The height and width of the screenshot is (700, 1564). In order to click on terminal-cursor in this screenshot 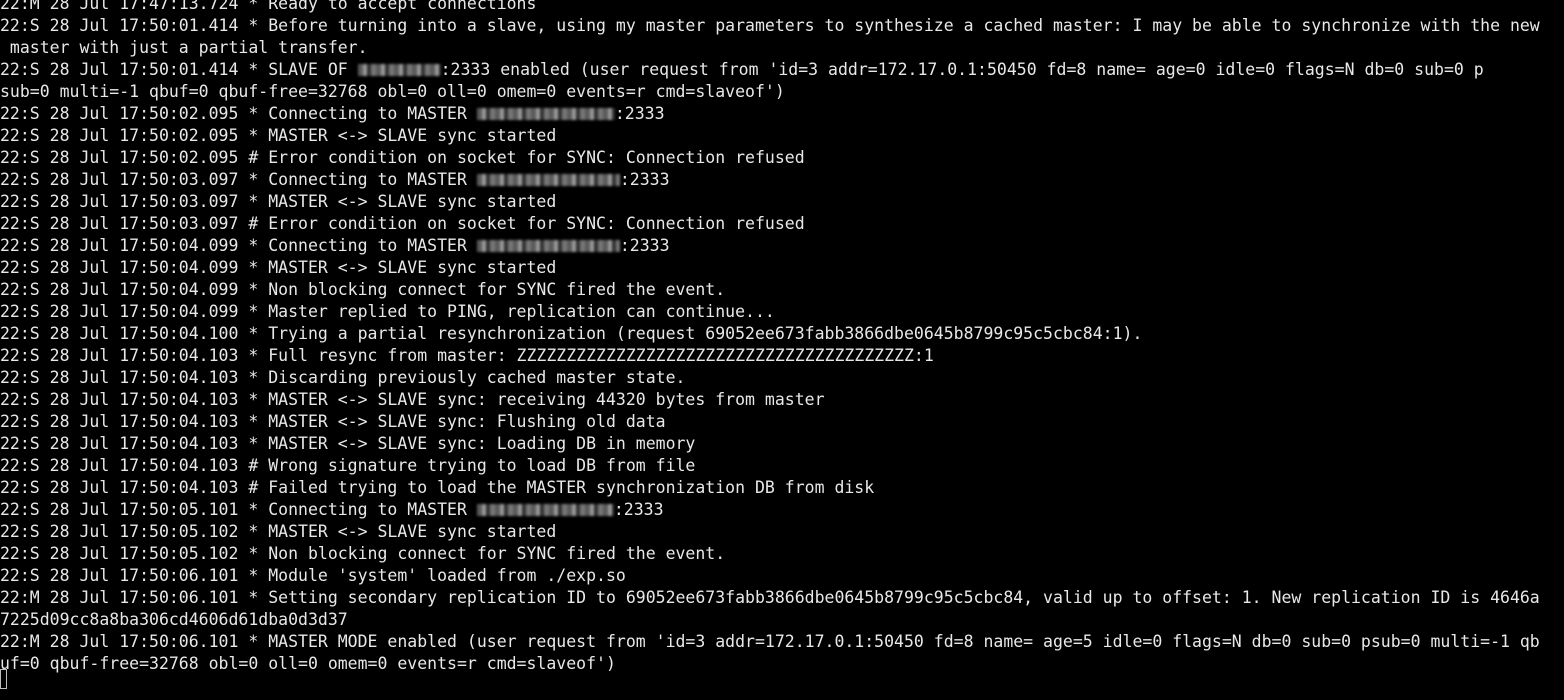, I will do `click(3, 679)`.